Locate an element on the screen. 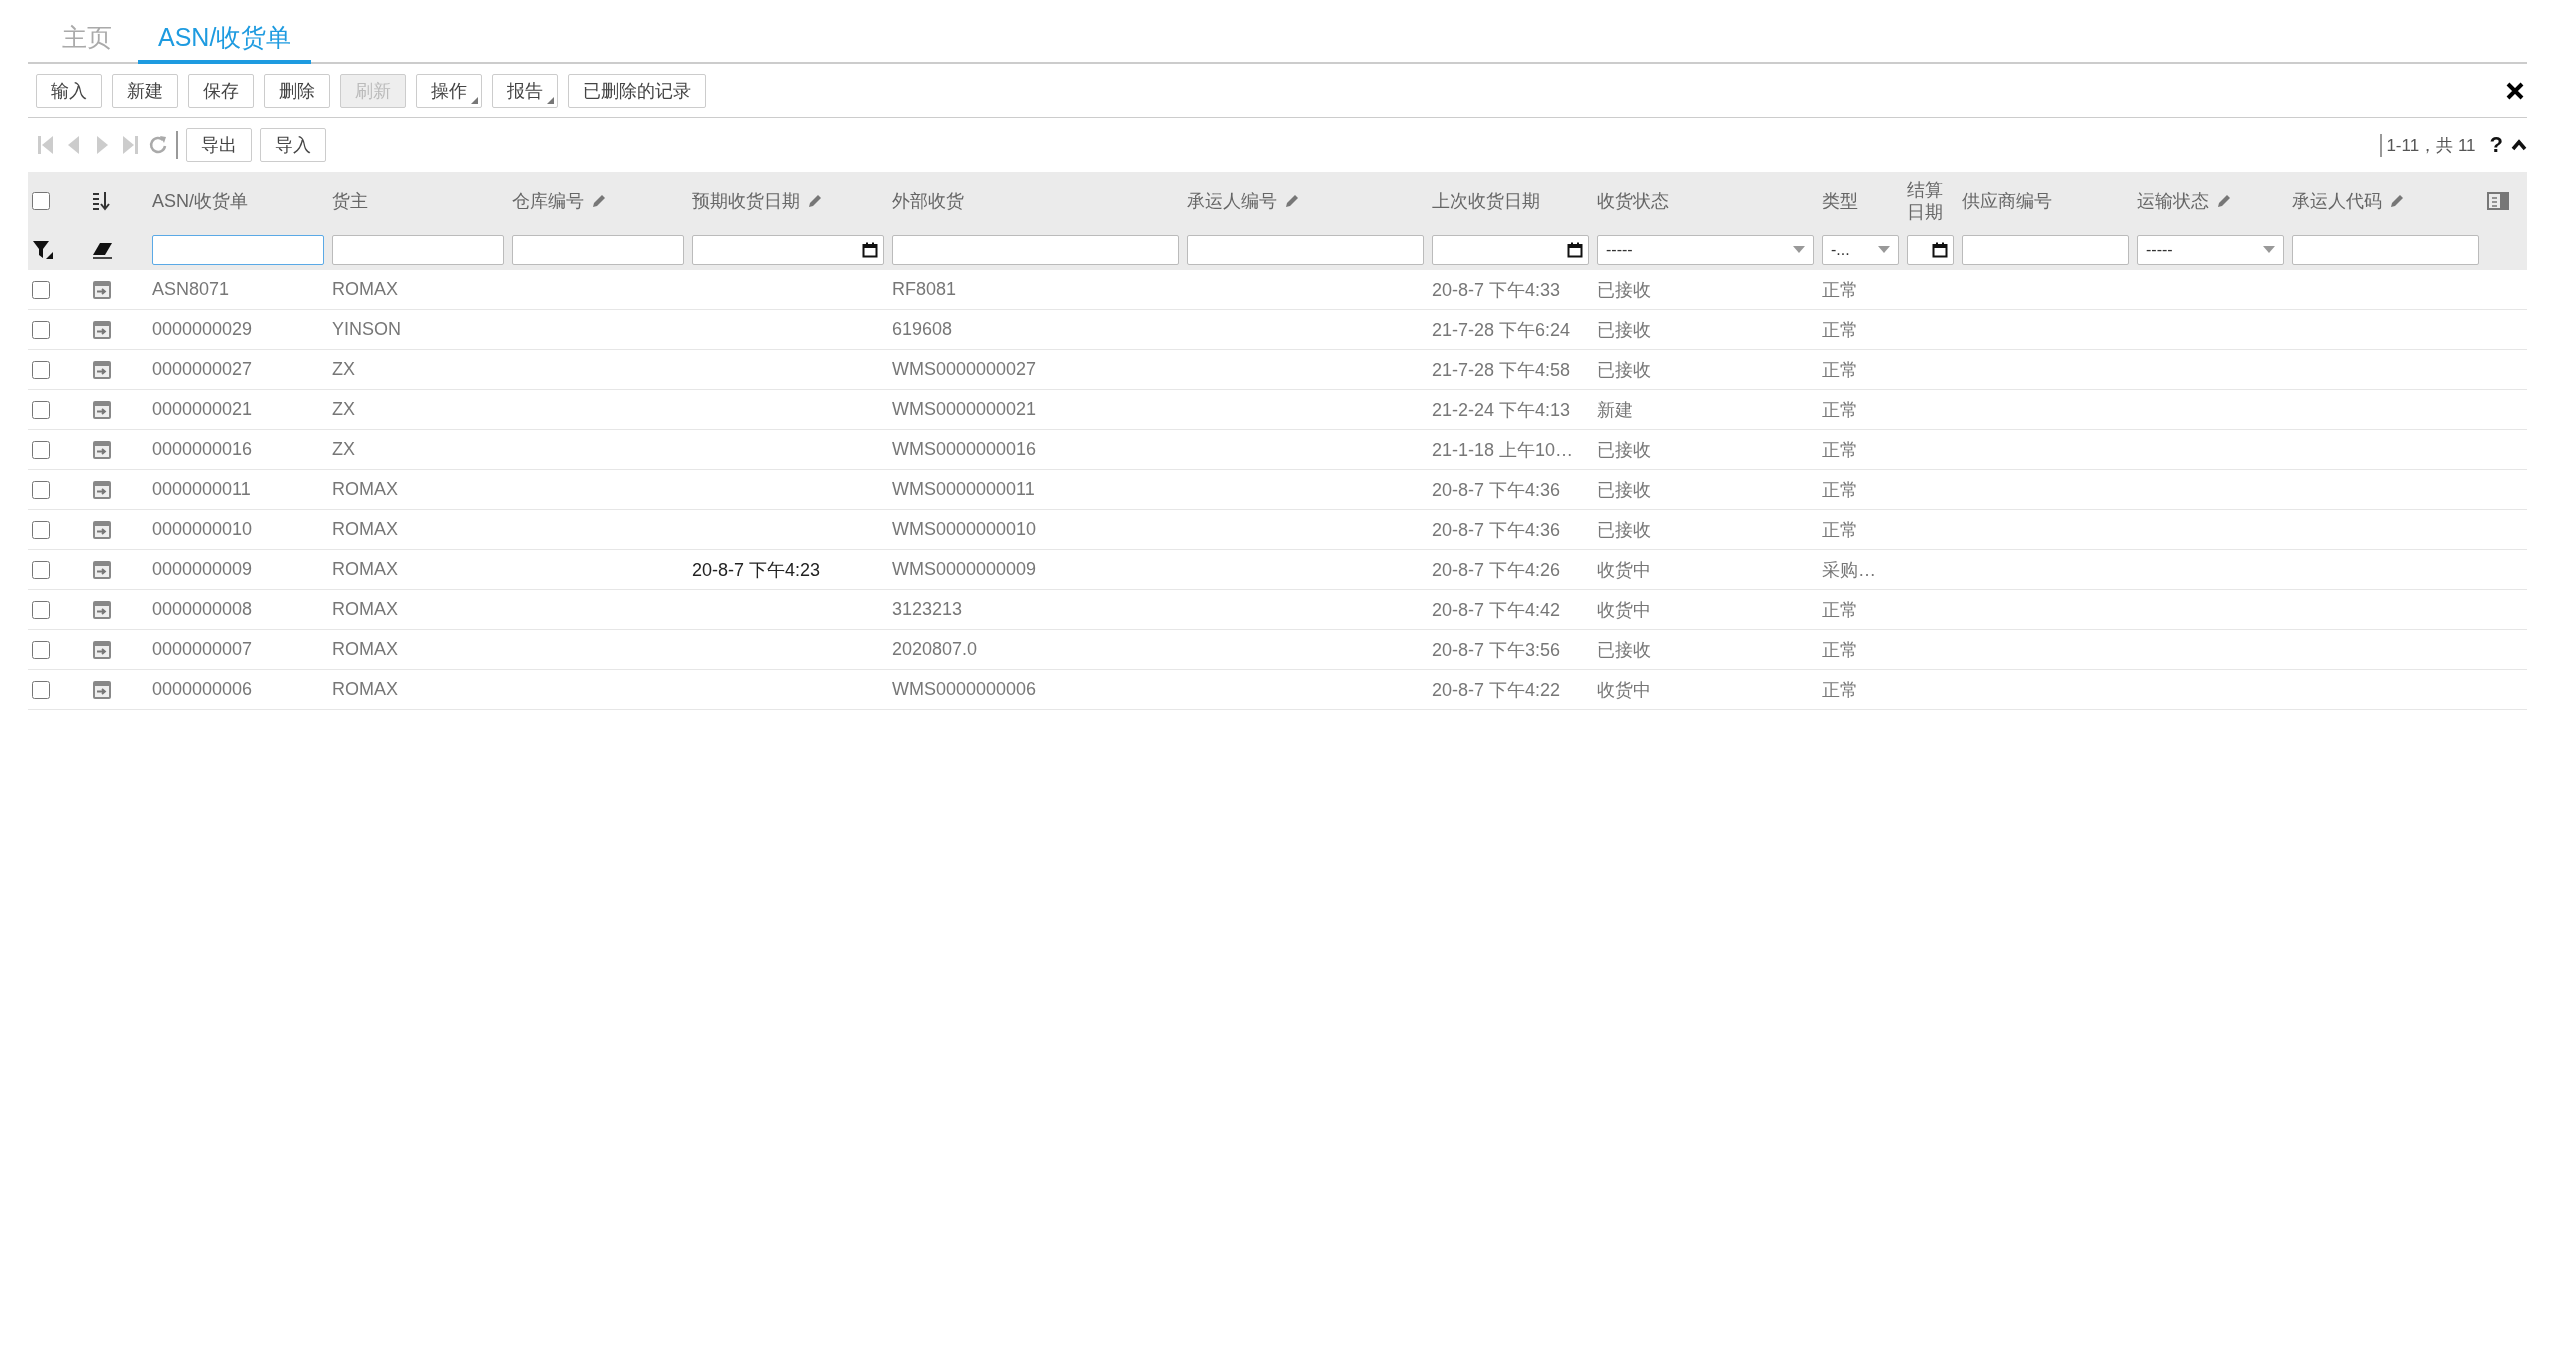 The width and height of the screenshot is (2555, 1368). table-cell: ZX is located at coordinates (343, 409).